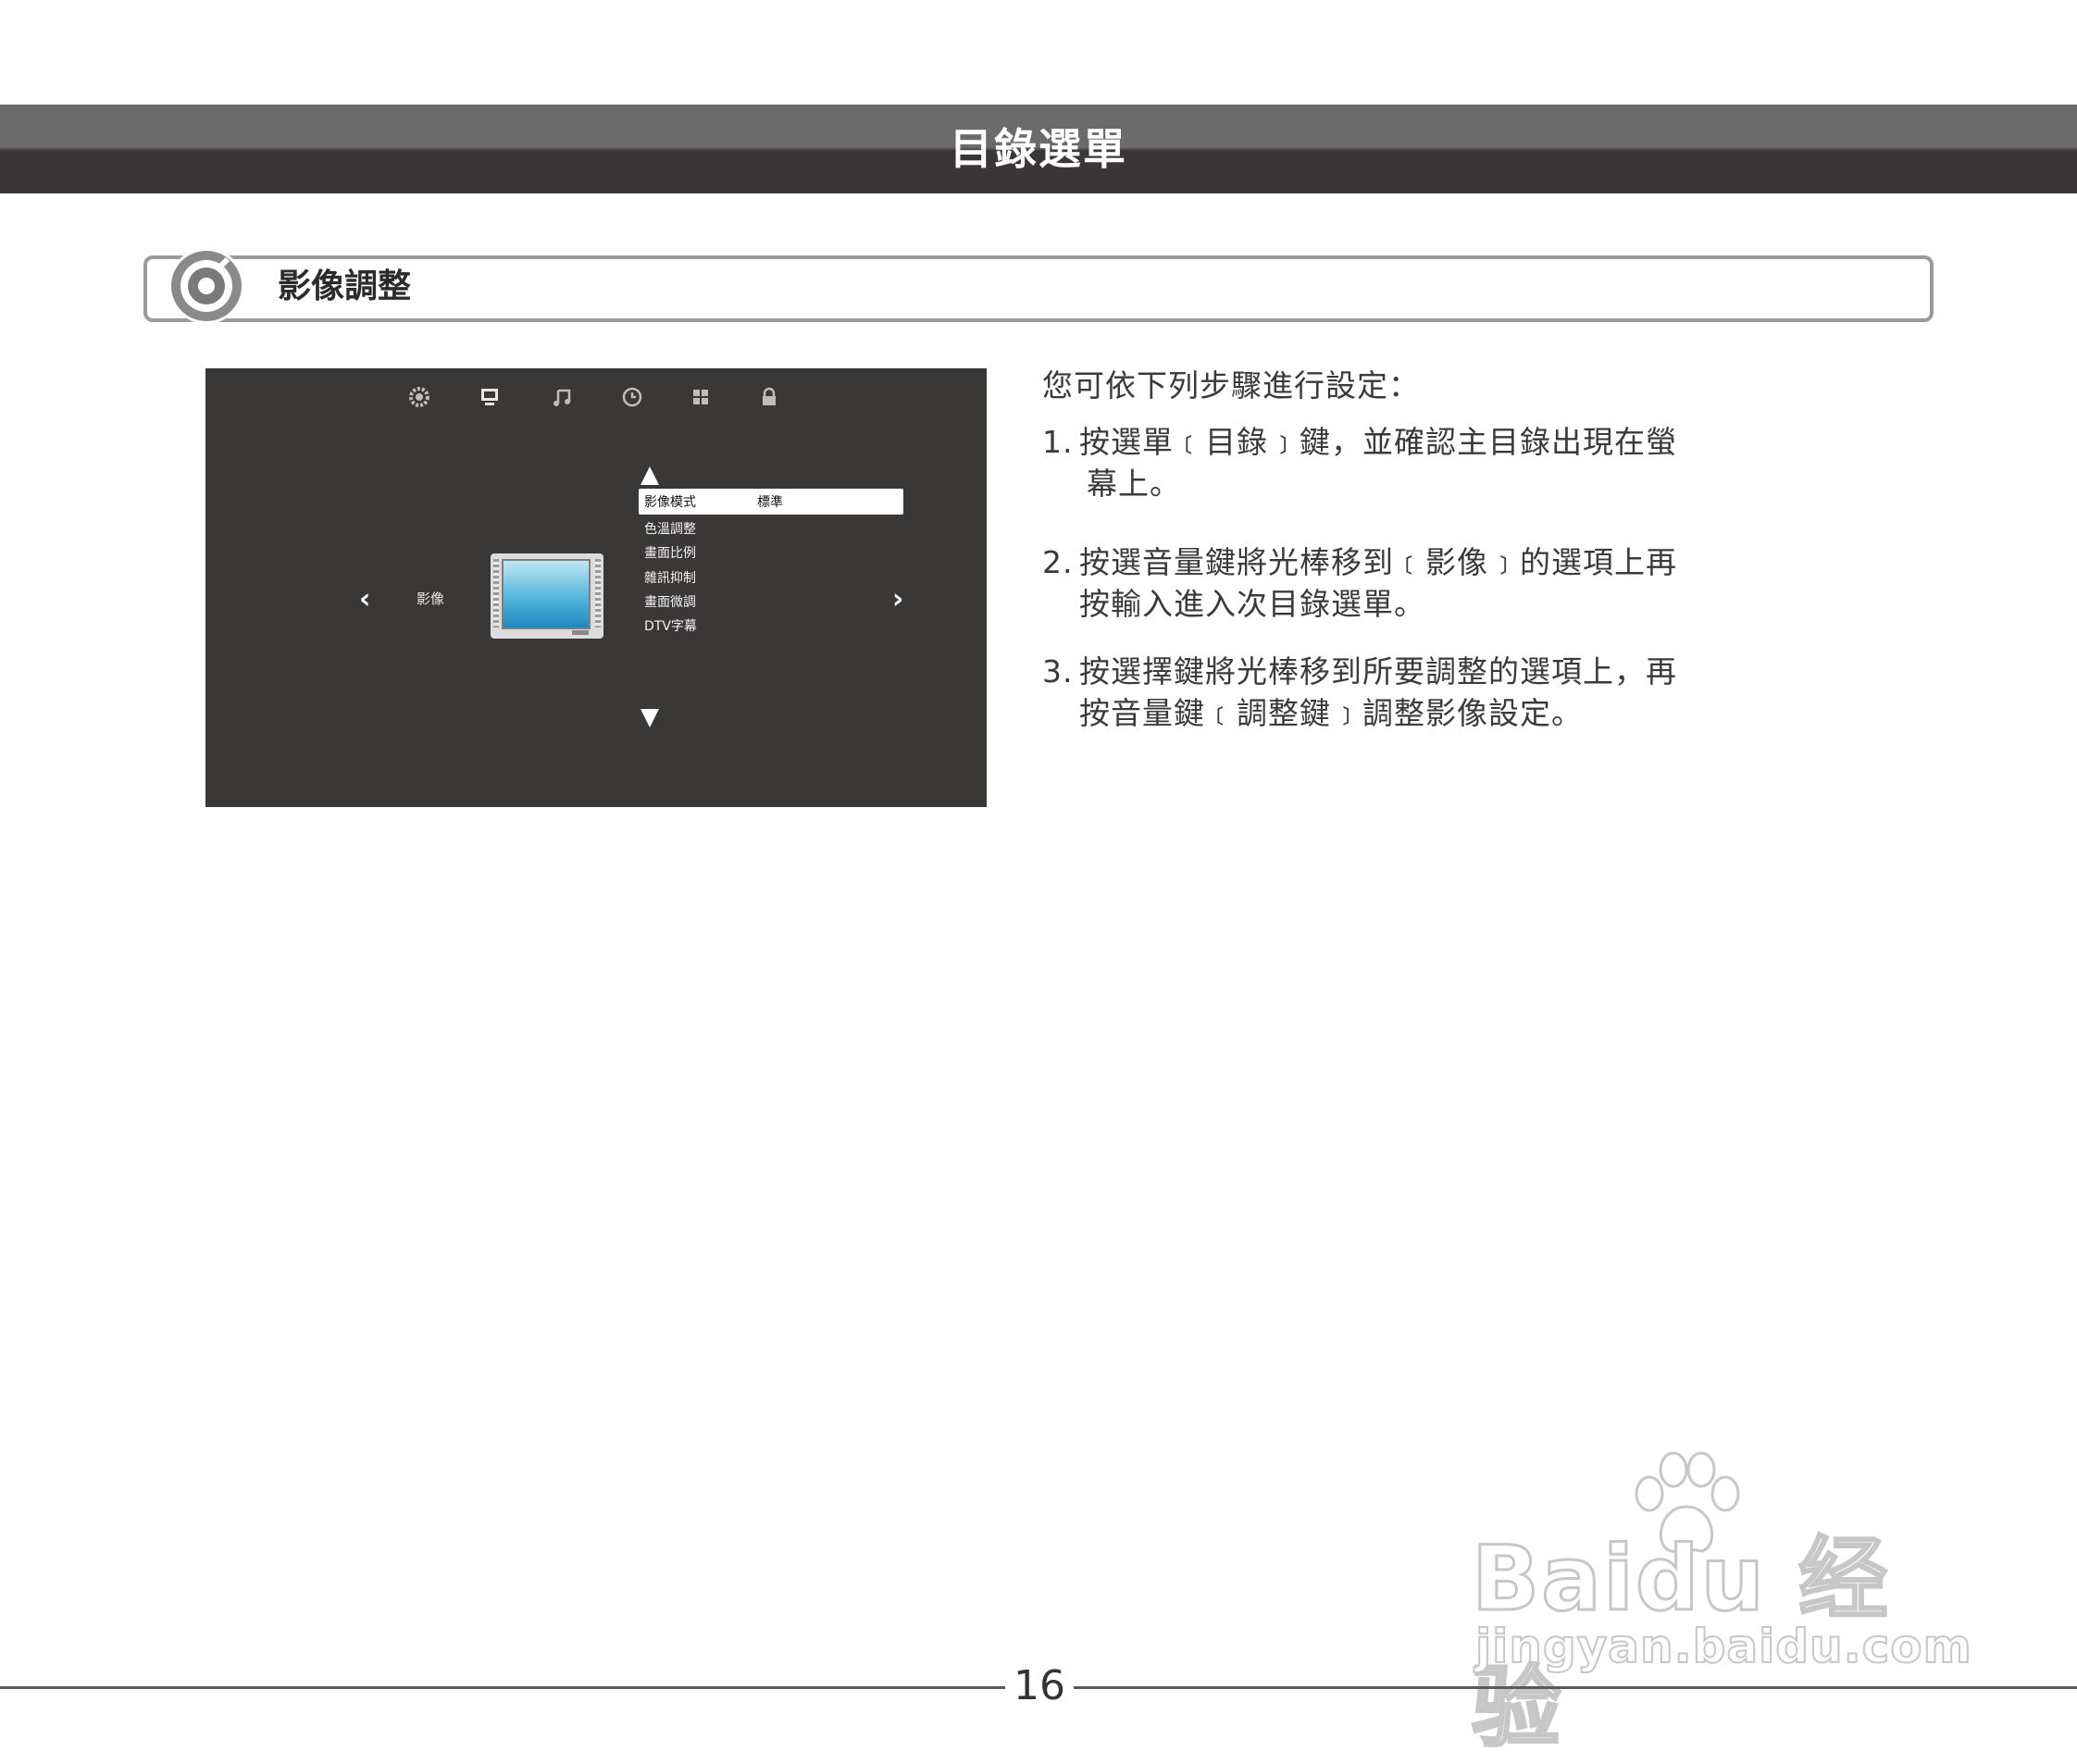 This screenshot has width=2077, height=1764. What do you see at coordinates (670, 502) in the screenshot?
I see `menu-item-label: 影像模式` at bounding box center [670, 502].